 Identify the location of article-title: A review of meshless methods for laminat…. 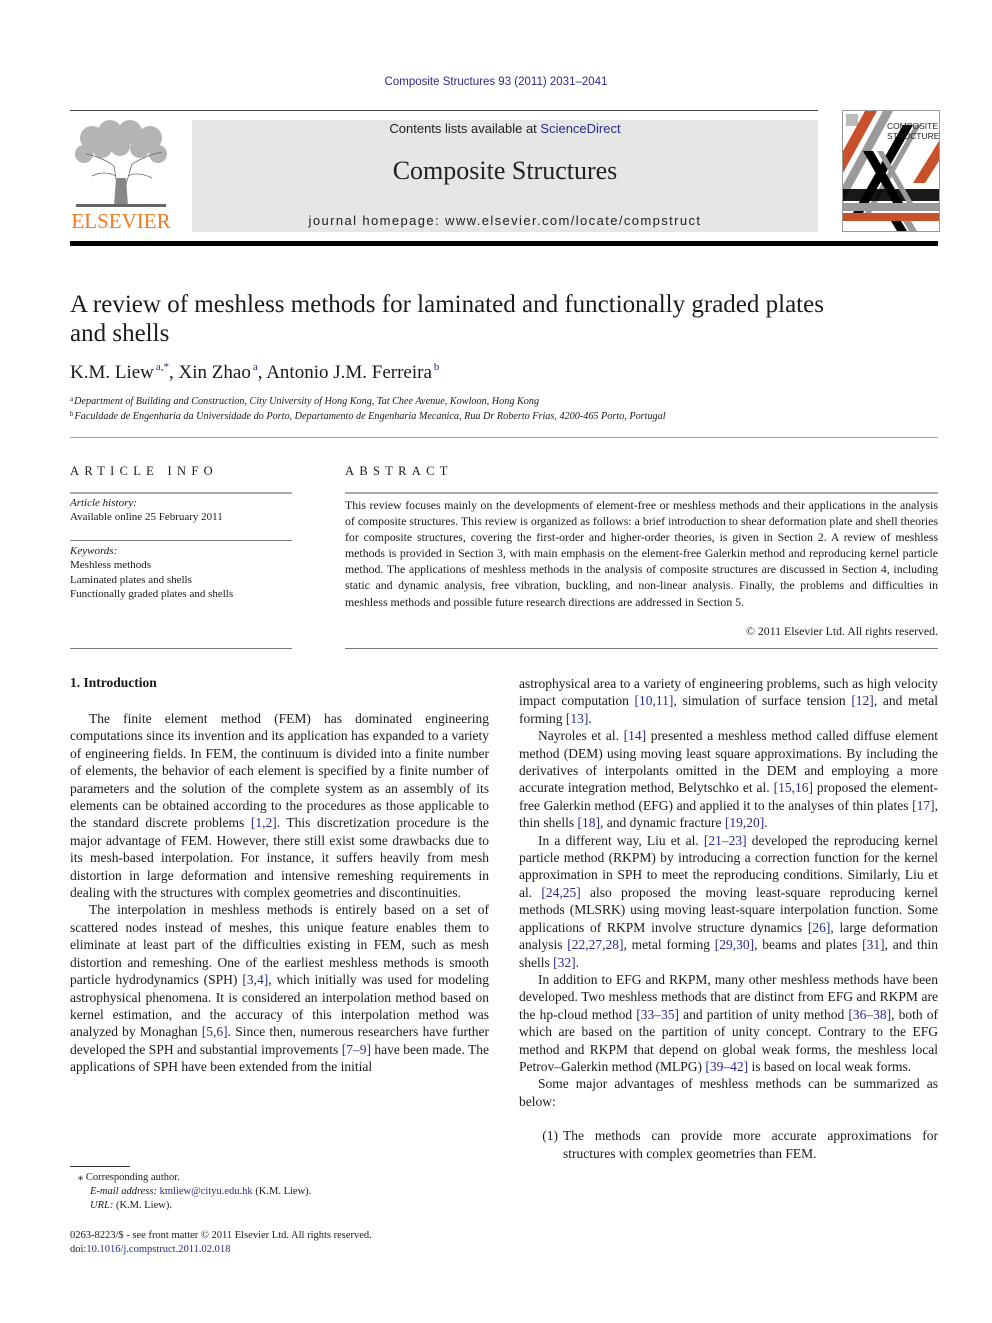
(490, 319).